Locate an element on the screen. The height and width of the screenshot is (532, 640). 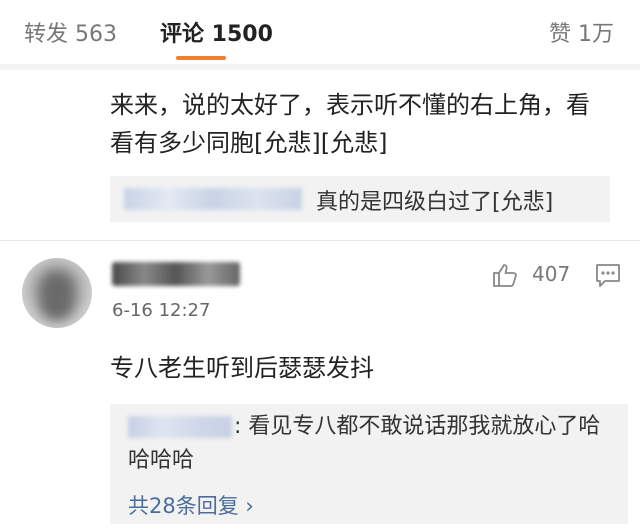
reply-box: 真的是四级白过了[允悲] is located at coordinates (360, 199).